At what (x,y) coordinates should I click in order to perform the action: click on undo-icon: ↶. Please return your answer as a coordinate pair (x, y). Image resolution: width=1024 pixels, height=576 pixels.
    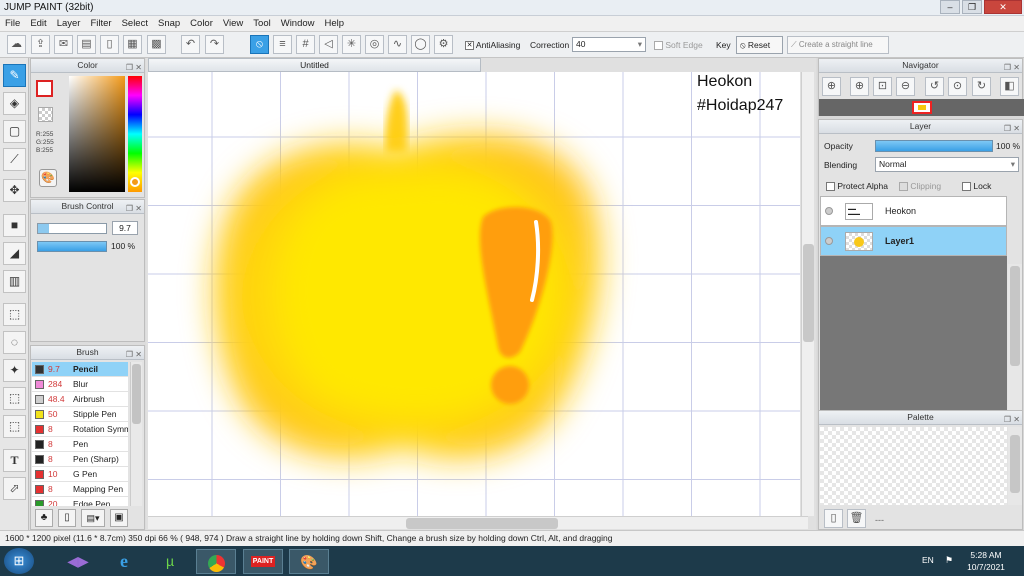
    Looking at the image, I should click on (190, 44).